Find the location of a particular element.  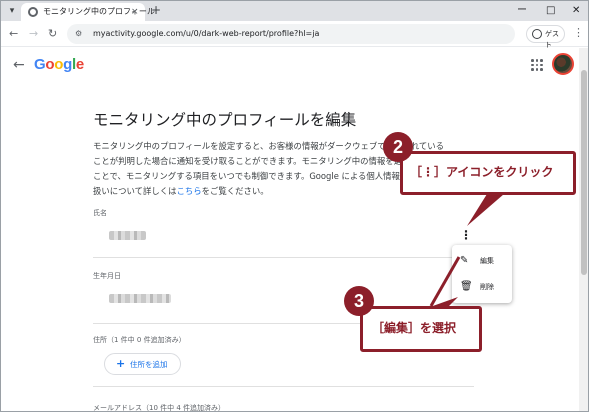

name-value-redacted is located at coordinates (127, 235).